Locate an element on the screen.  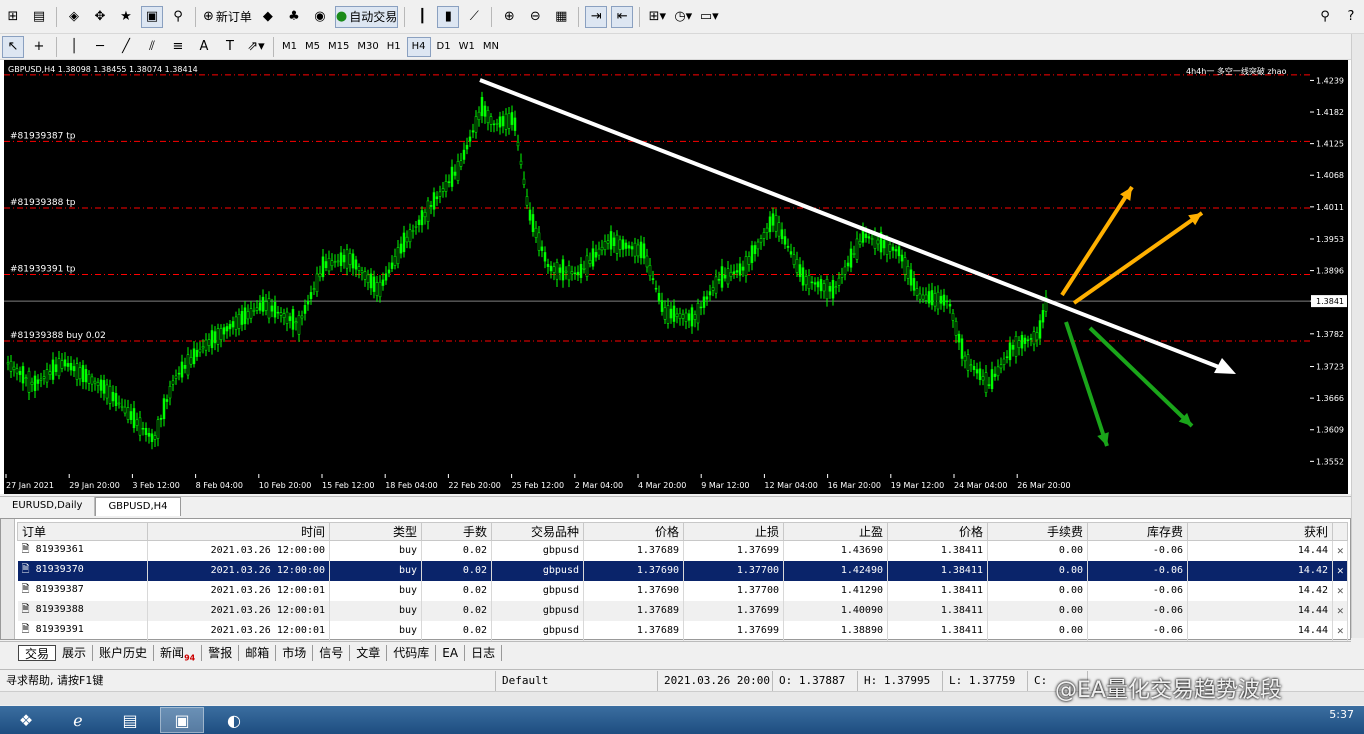
trendline-icon: ╱ is located at coordinates (126, 47).